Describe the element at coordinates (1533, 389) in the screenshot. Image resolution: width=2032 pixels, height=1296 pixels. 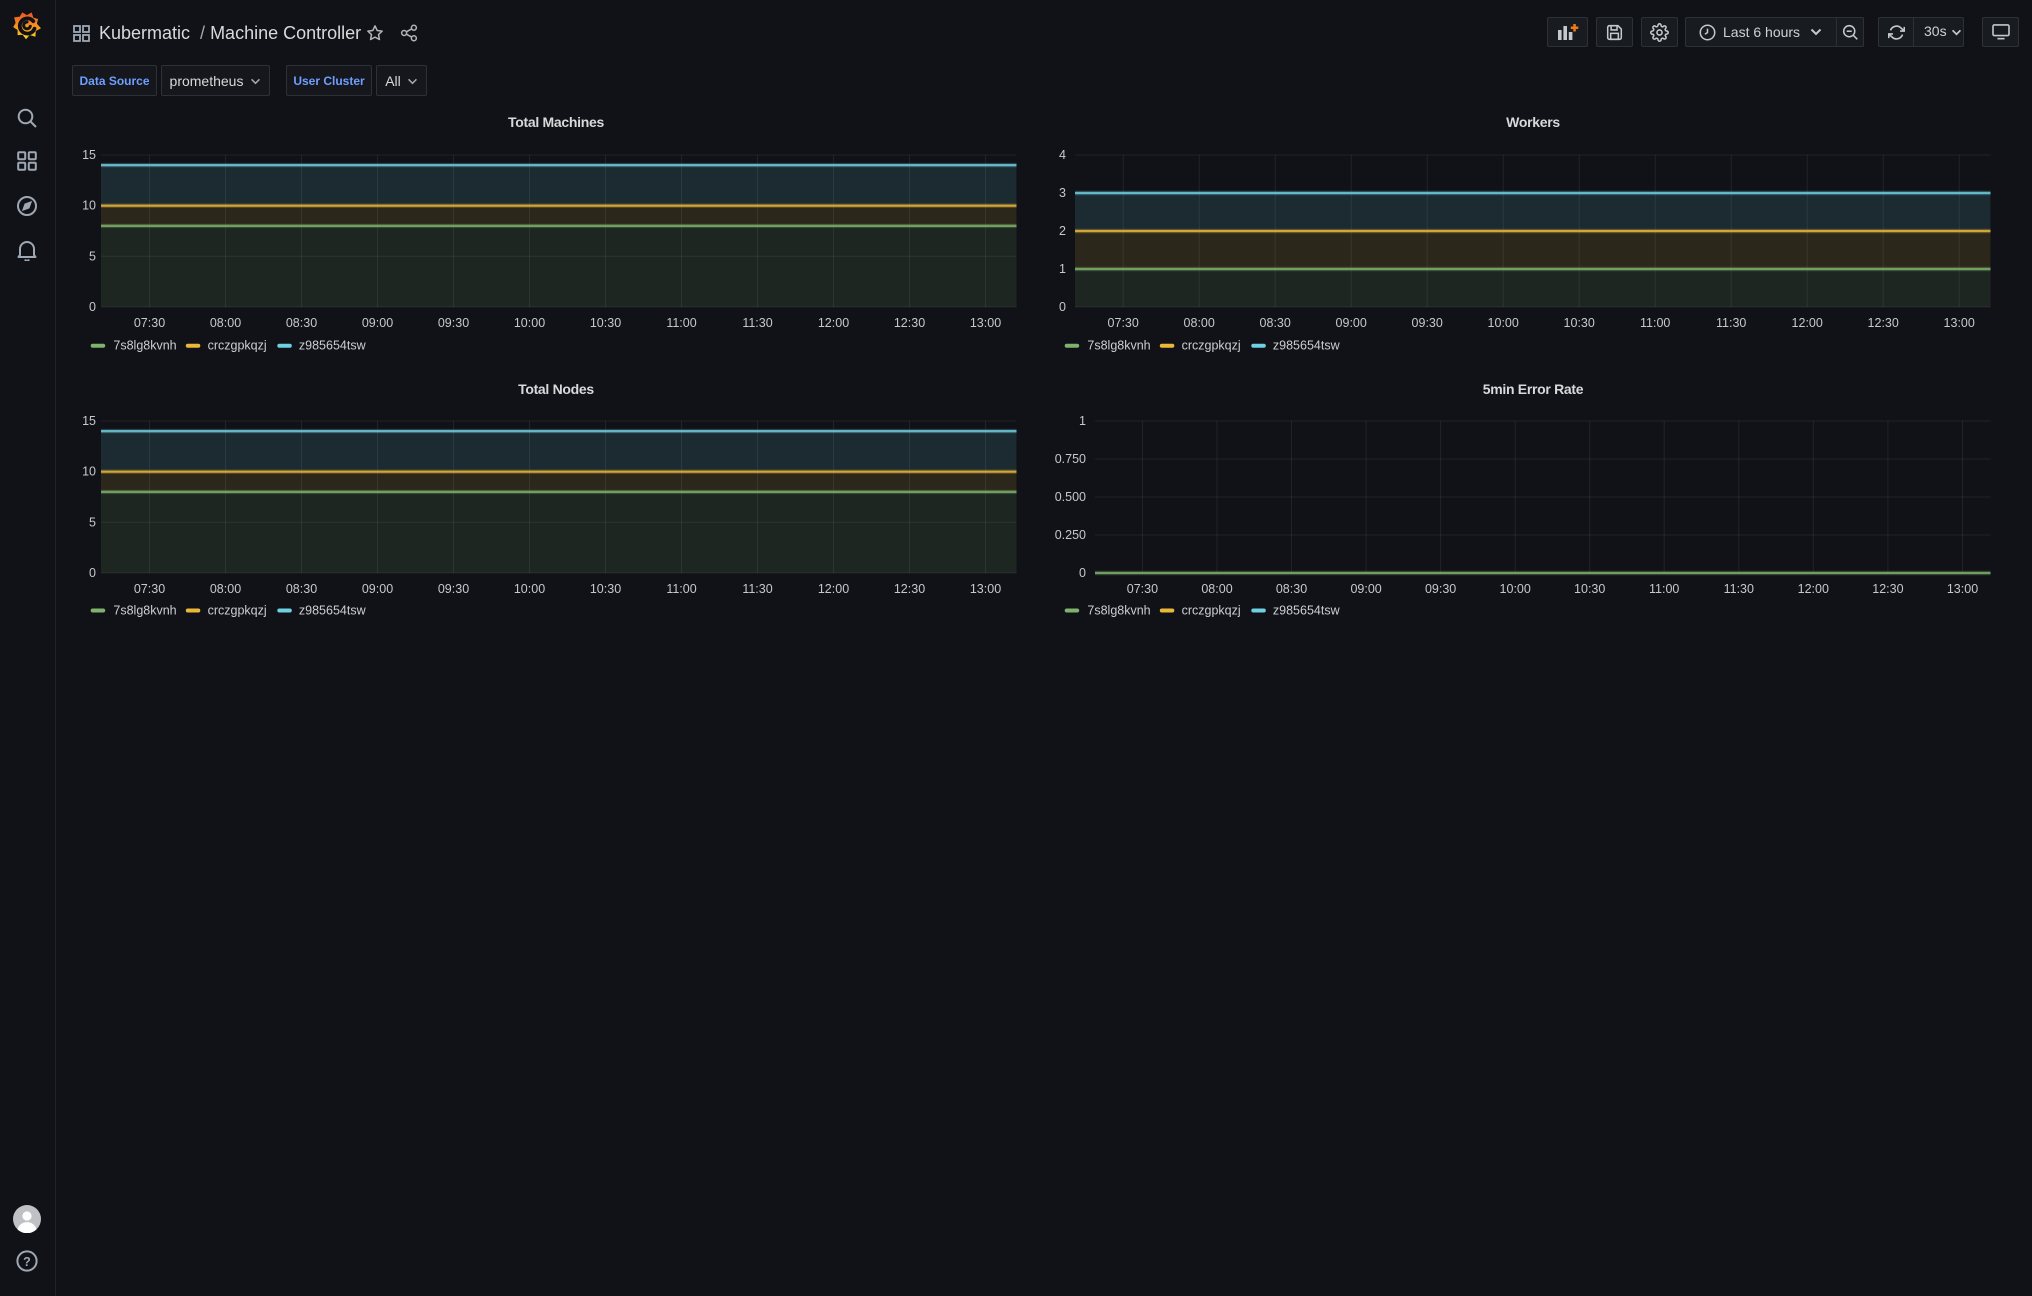
I see `svg-text: 5min Error Rate` at that location.